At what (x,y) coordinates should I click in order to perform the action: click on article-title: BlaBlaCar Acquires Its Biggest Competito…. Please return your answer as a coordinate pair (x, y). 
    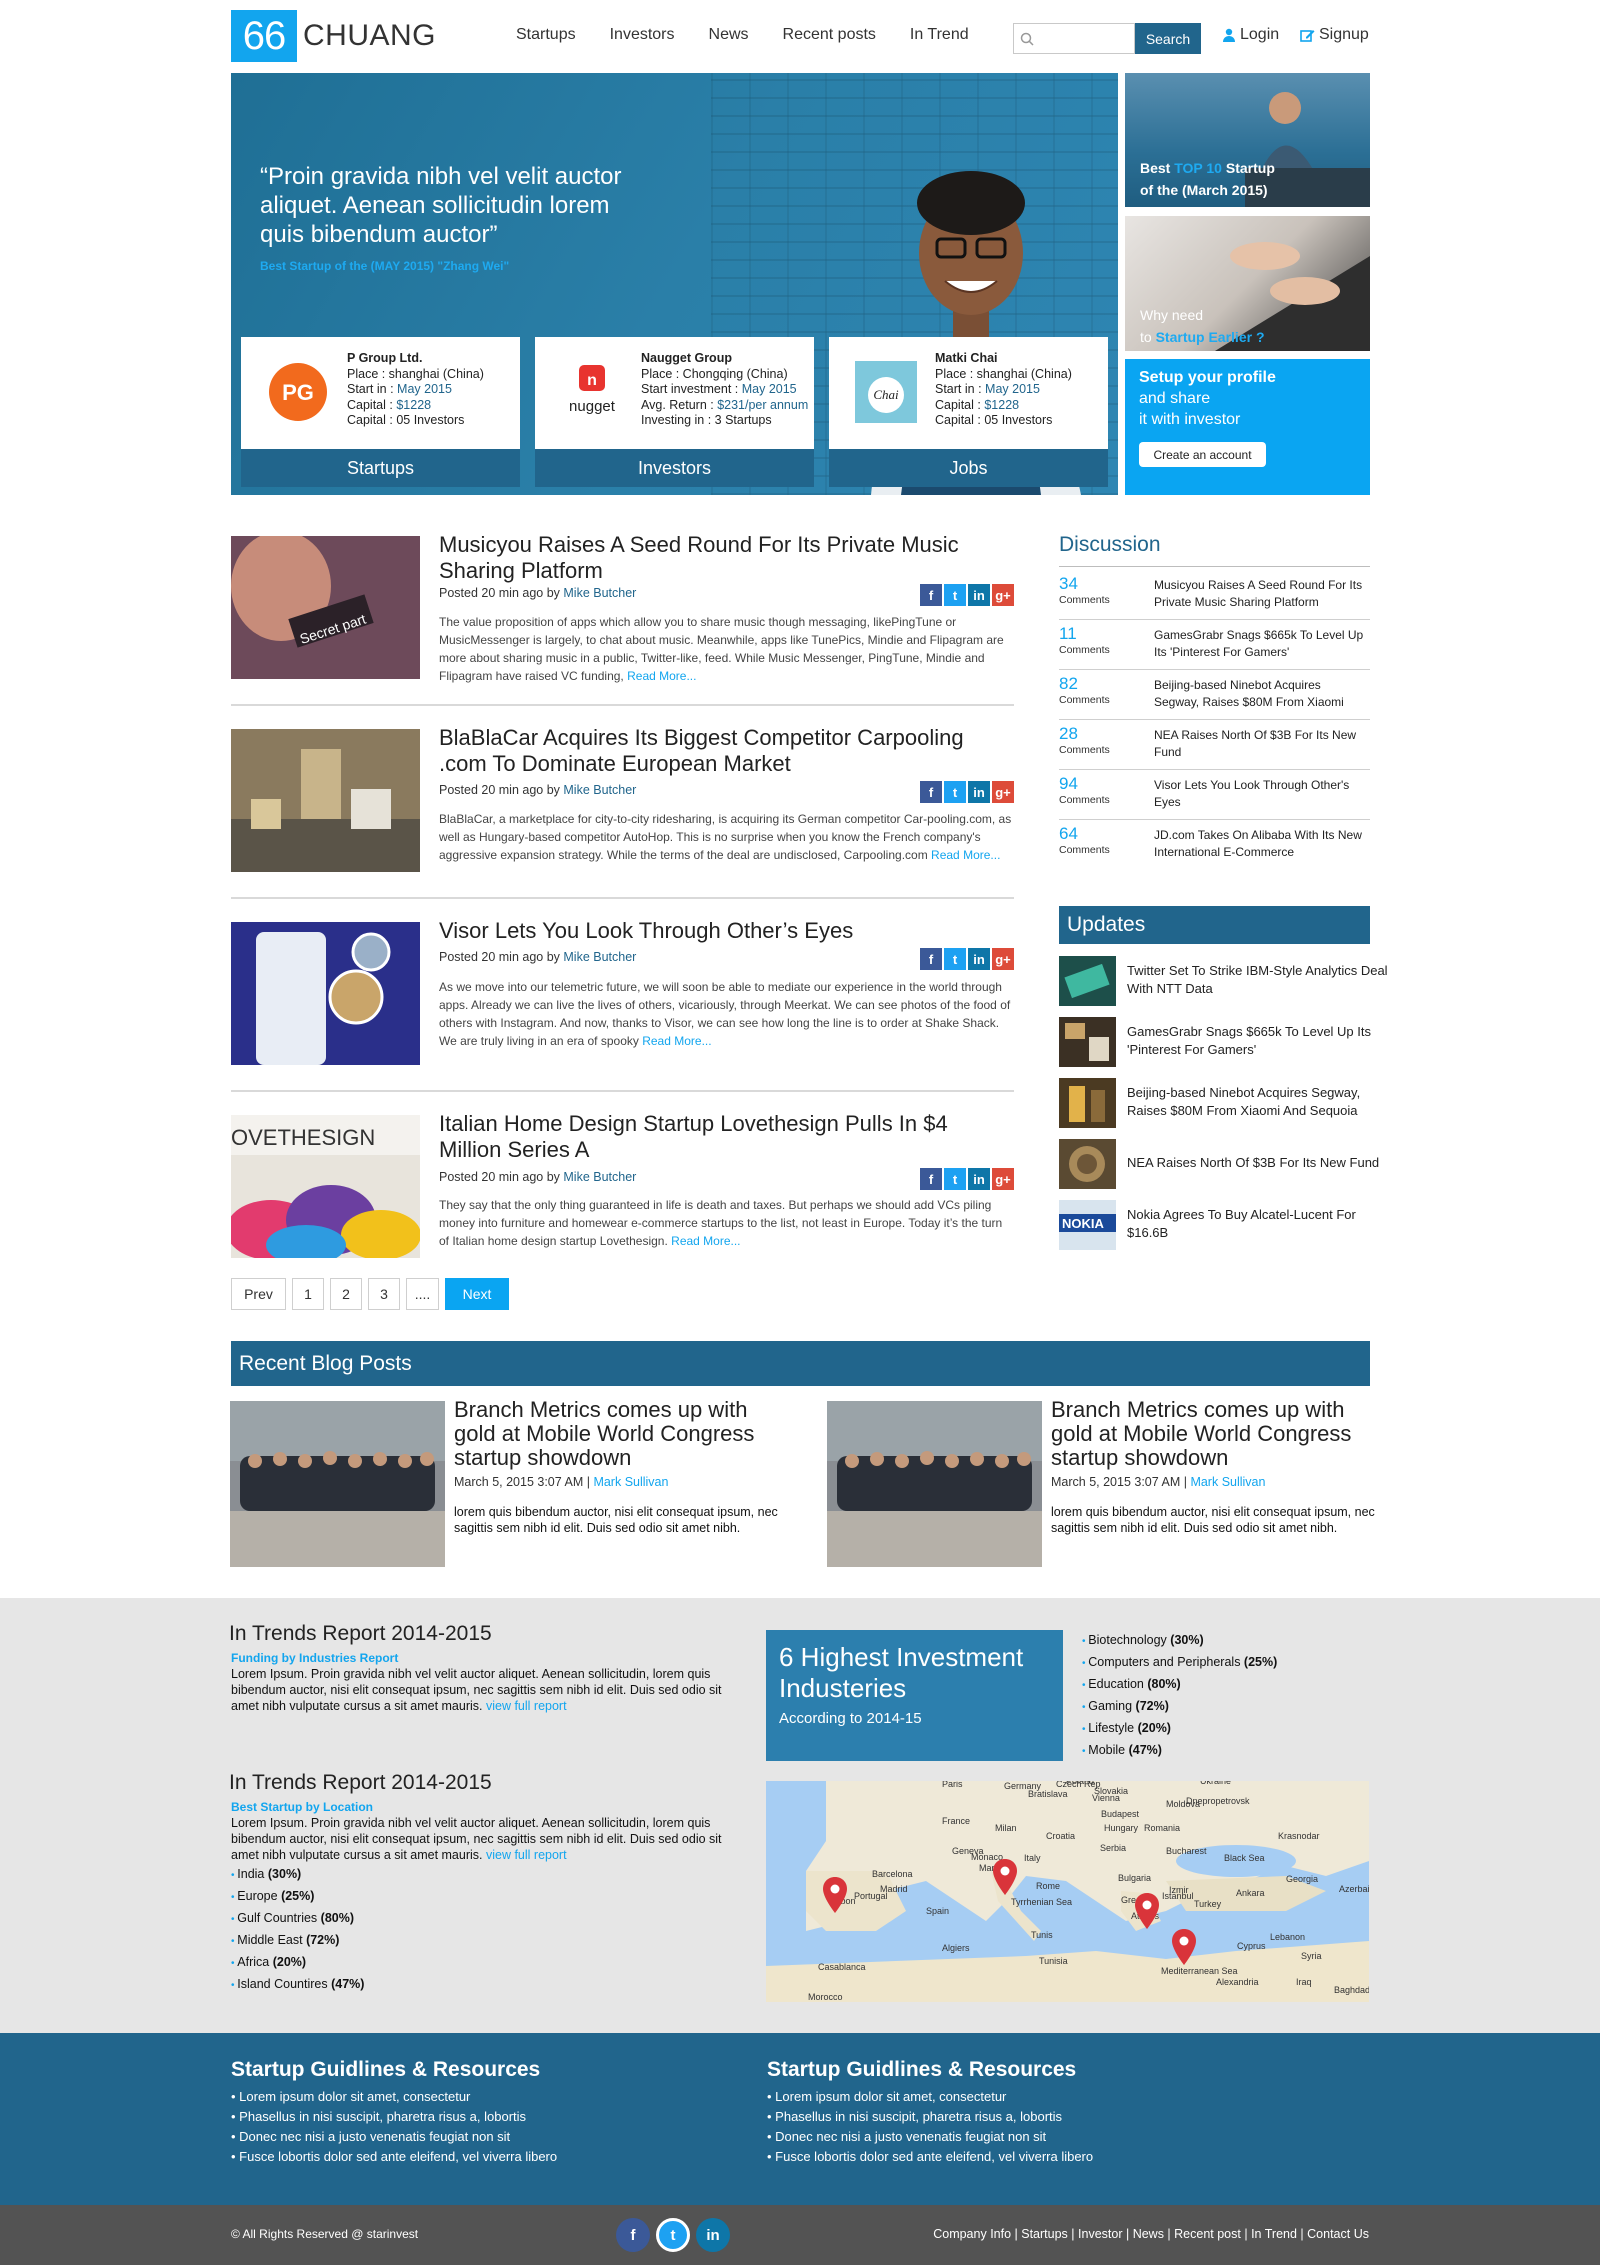
    Looking at the image, I should click on (726, 751).